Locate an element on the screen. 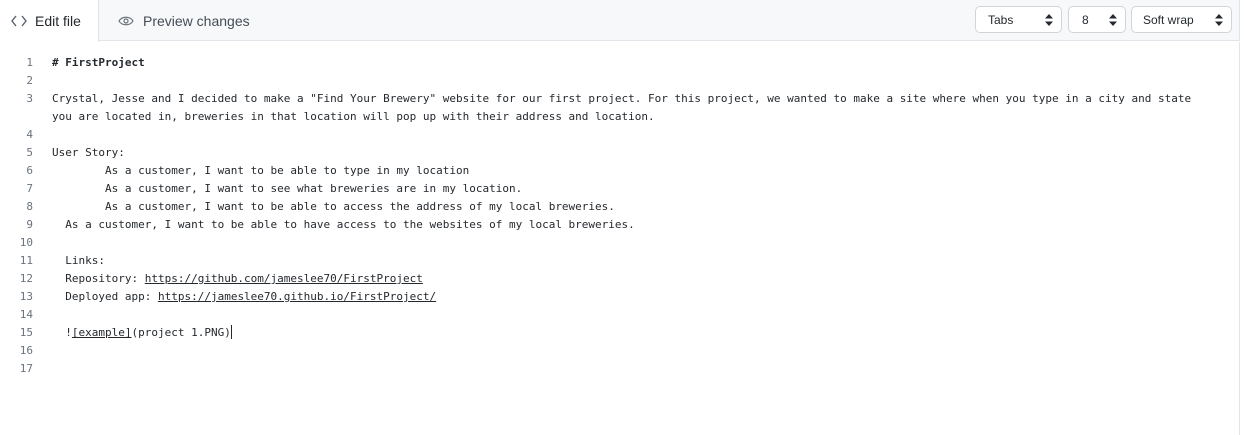 This screenshot has width=1244, height=435. editor-line: 15 ![example](project 1.PNG) is located at coordinates (620, 333).